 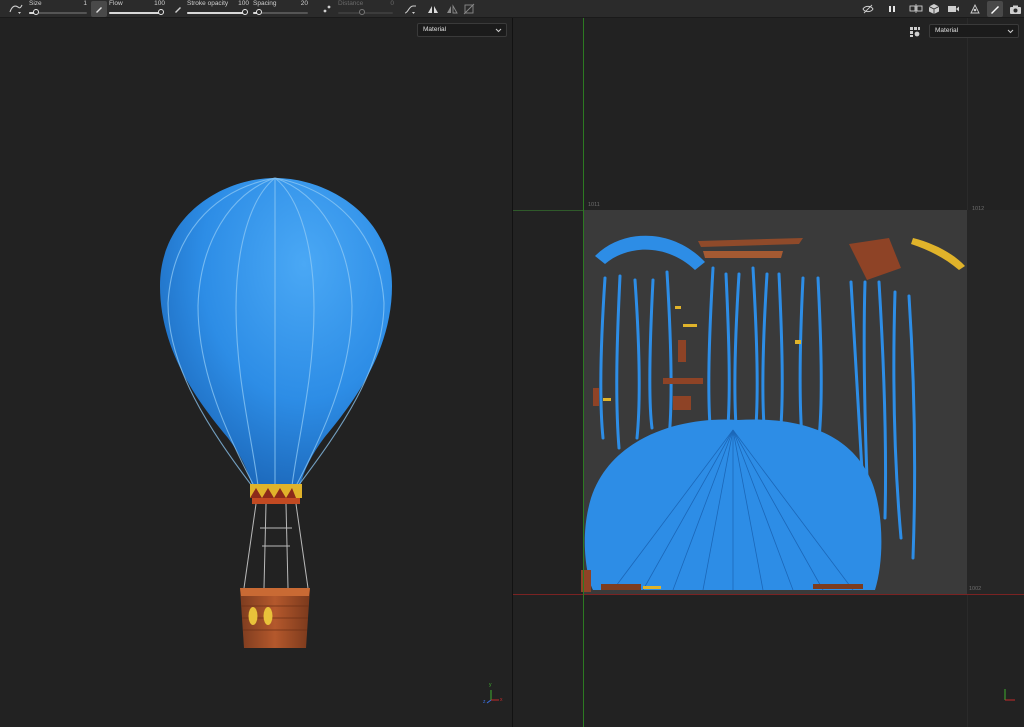 I want to click on pattern-icon, so click(x=327, y=9).